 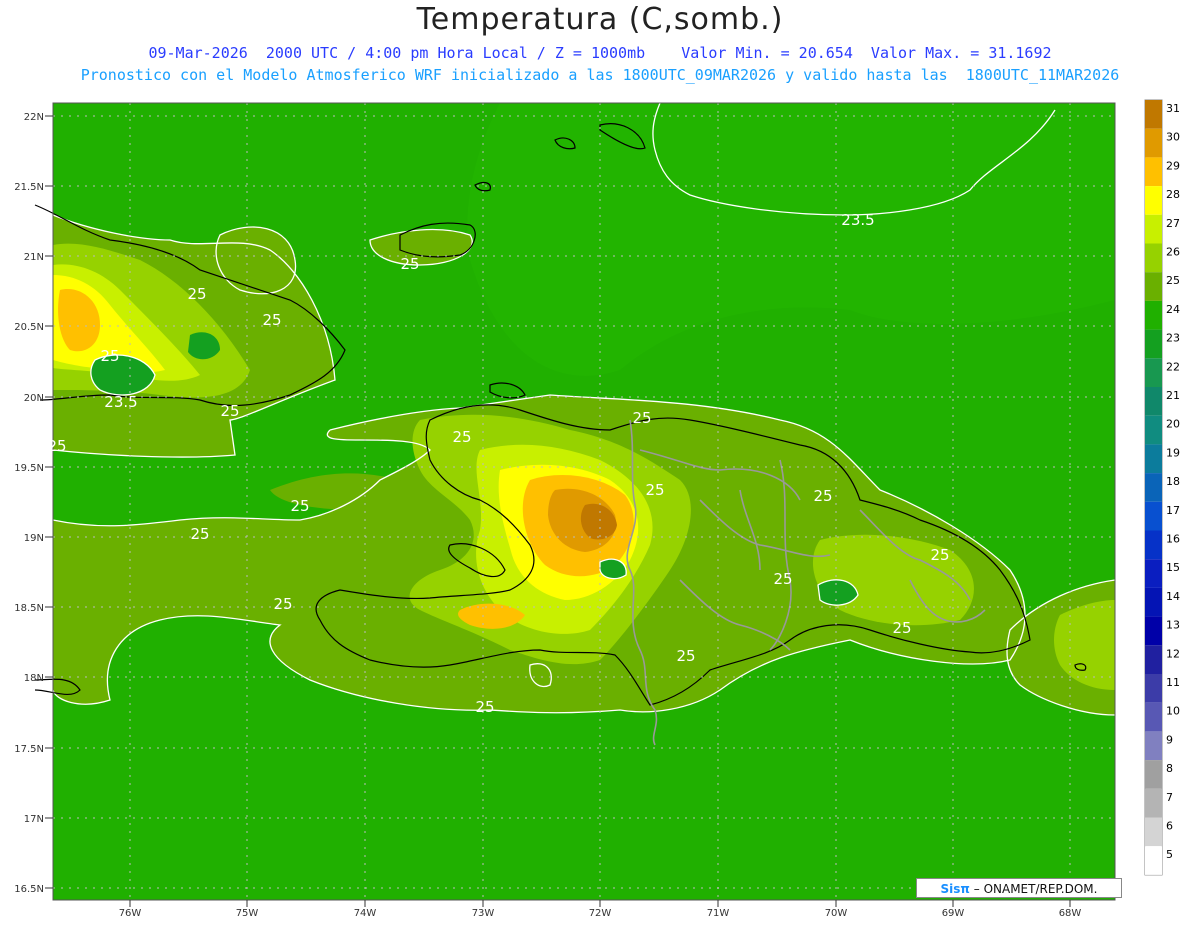 What do you see at coordinates (1169, 854) in the screenshot?
I see `colorbar-level-label: 5` at bounding box center [1169, 854].